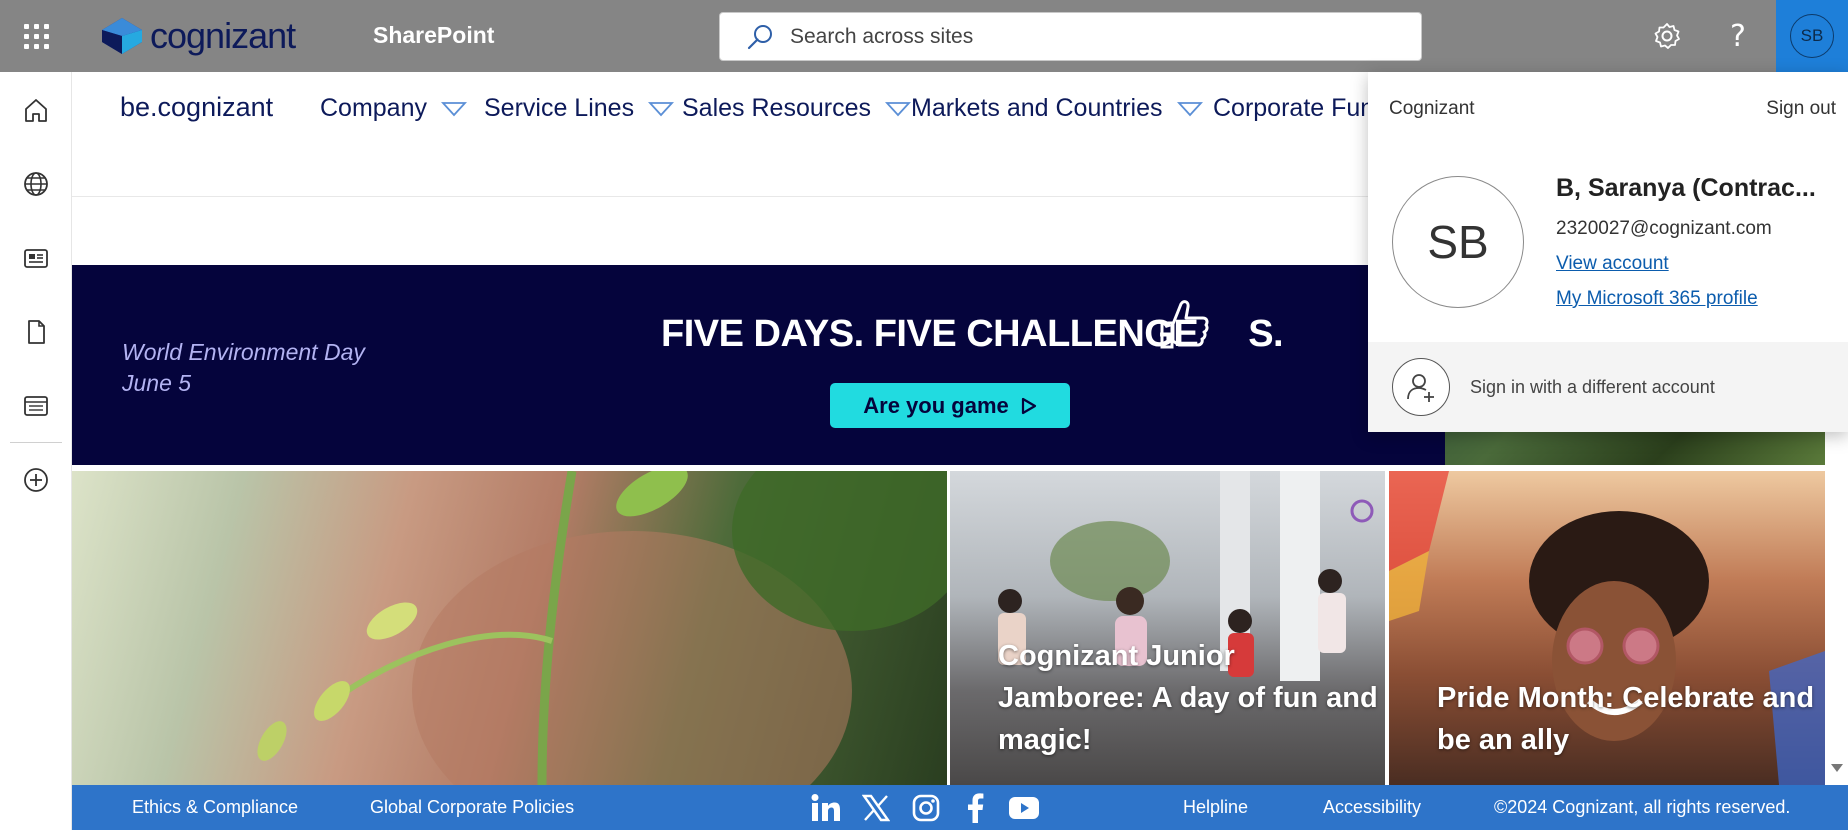  Describe the element at coordinates (223, 35) in the screenshot. I see `logo-text: cognizant` at that location.